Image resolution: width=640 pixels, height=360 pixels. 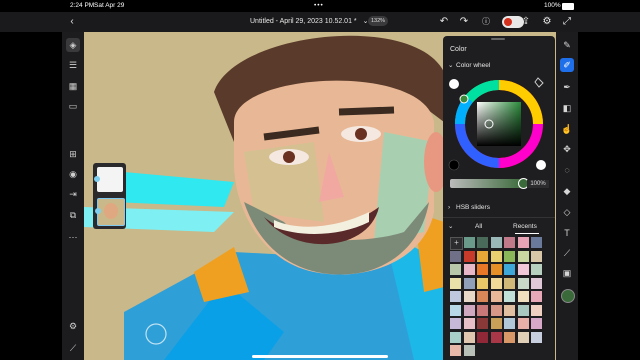 I want to click on current-color-icon, so click(x=568, y=296).